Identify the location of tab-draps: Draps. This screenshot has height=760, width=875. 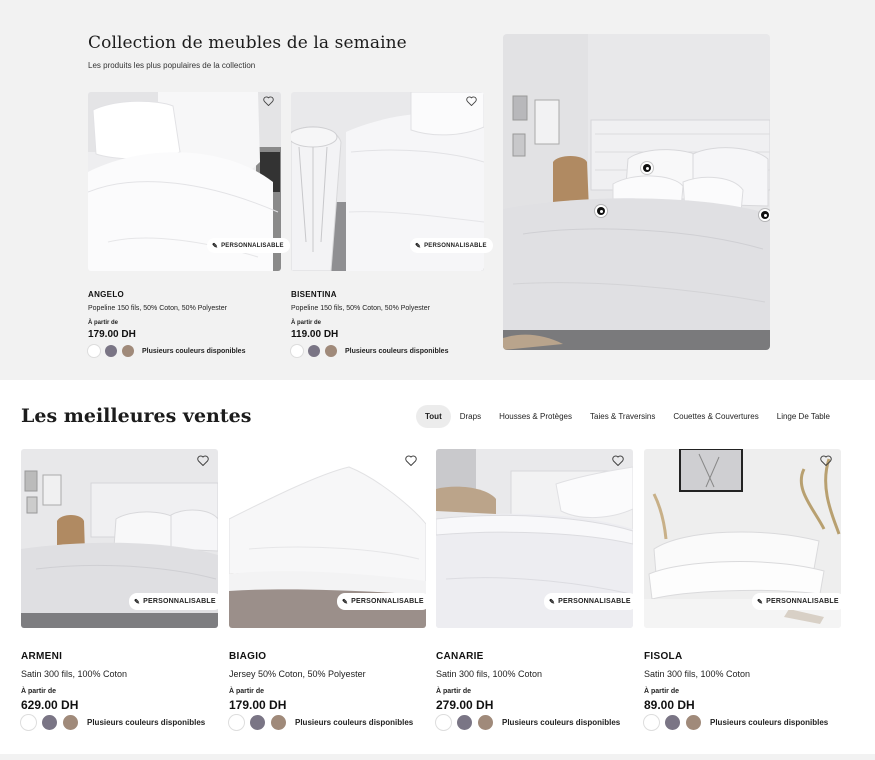
(470, 416).